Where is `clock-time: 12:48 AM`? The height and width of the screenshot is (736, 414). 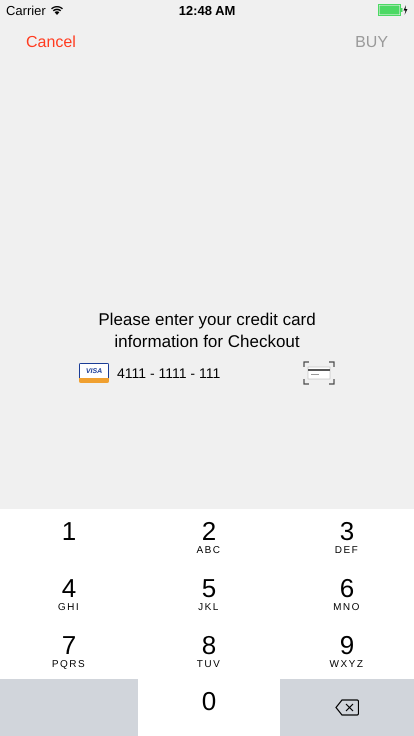
clock-time: 12:48 AM is located at coordinates (207, 10).